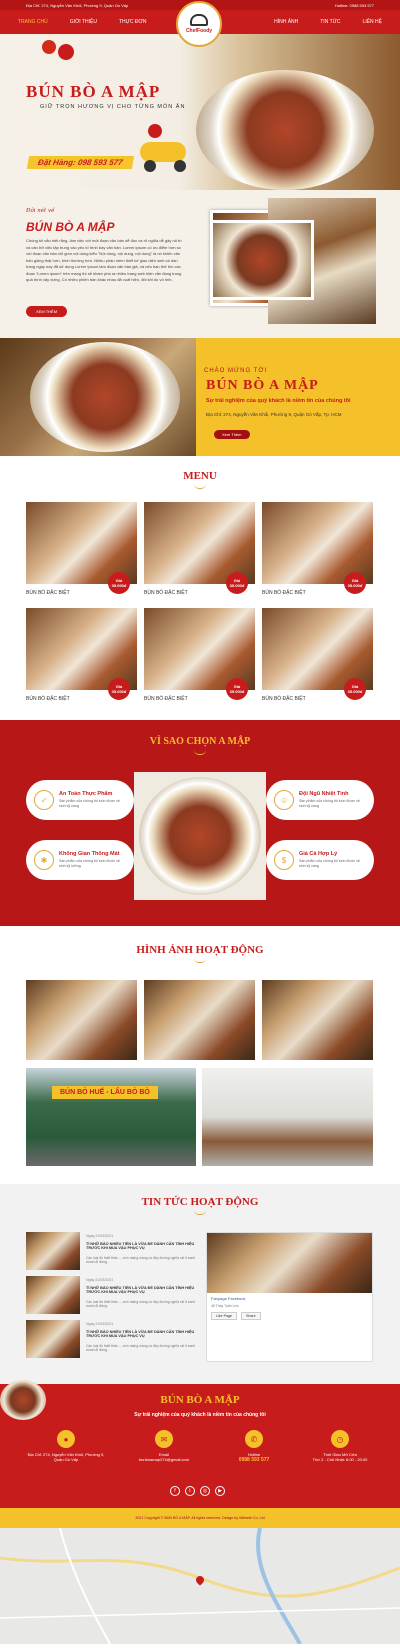 The height and width of the screenshot is (1649, 400). What do you see at coordinates (228, 1298) in the screenshot?
I see `fb-page-name: Fanpage Facebook` at bounding box center [228, 1298].